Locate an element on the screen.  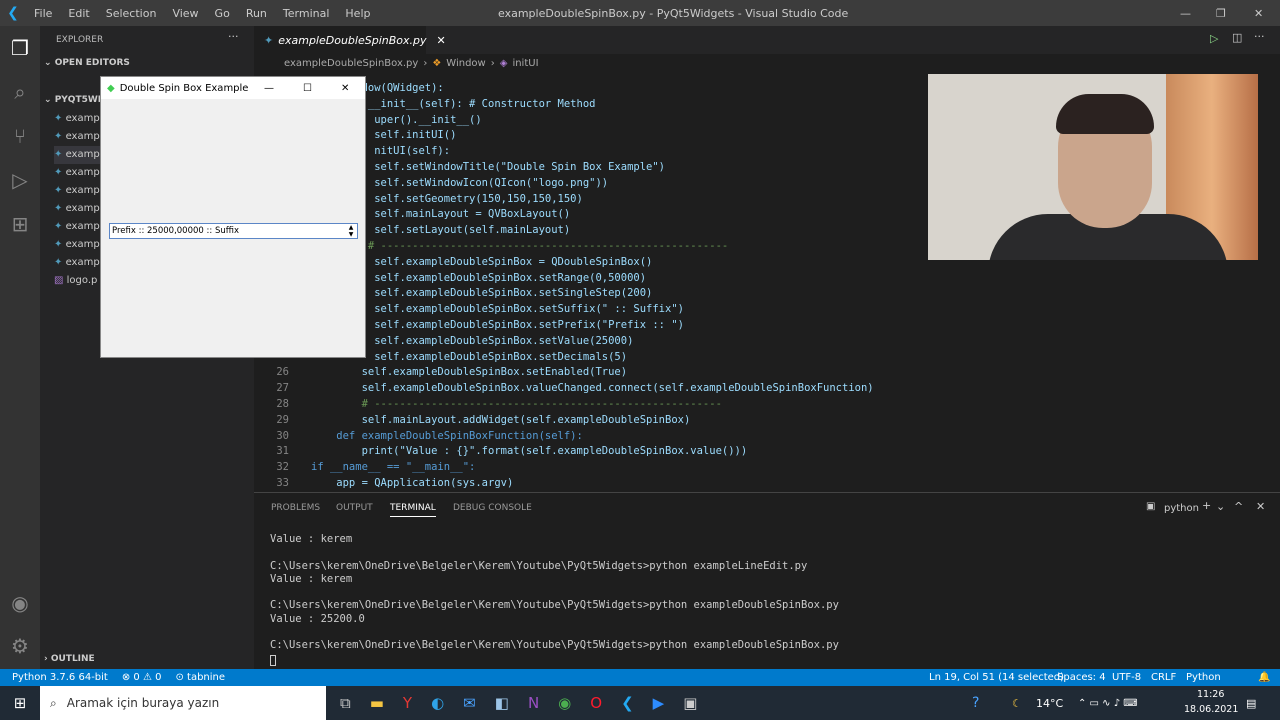
search-icon: ⌕ is located at coordinates (20, 92).